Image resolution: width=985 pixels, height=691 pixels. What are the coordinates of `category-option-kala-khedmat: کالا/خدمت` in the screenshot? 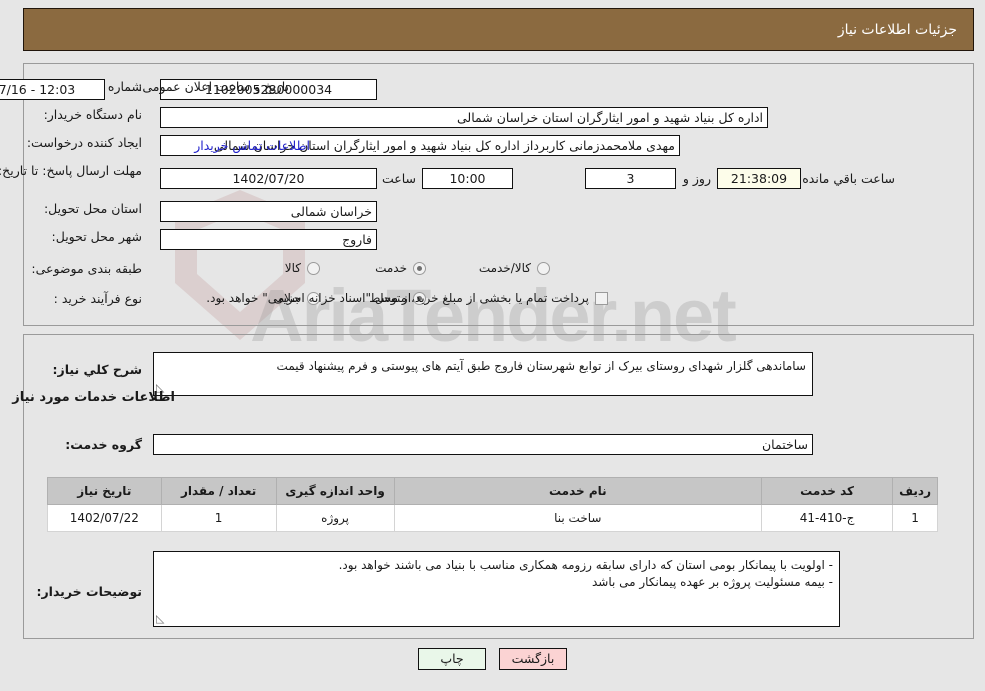 It's located at (514, 268).